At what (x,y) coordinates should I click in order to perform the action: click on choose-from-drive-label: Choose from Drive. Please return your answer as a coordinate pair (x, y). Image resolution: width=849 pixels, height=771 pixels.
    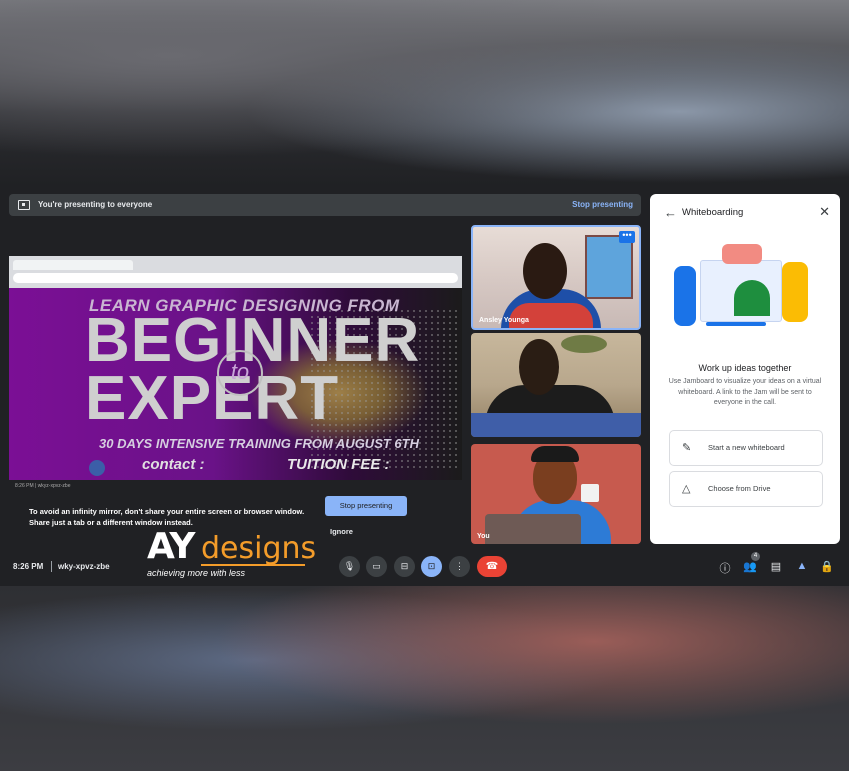
    Looking at the image, I should click on (739, 488).